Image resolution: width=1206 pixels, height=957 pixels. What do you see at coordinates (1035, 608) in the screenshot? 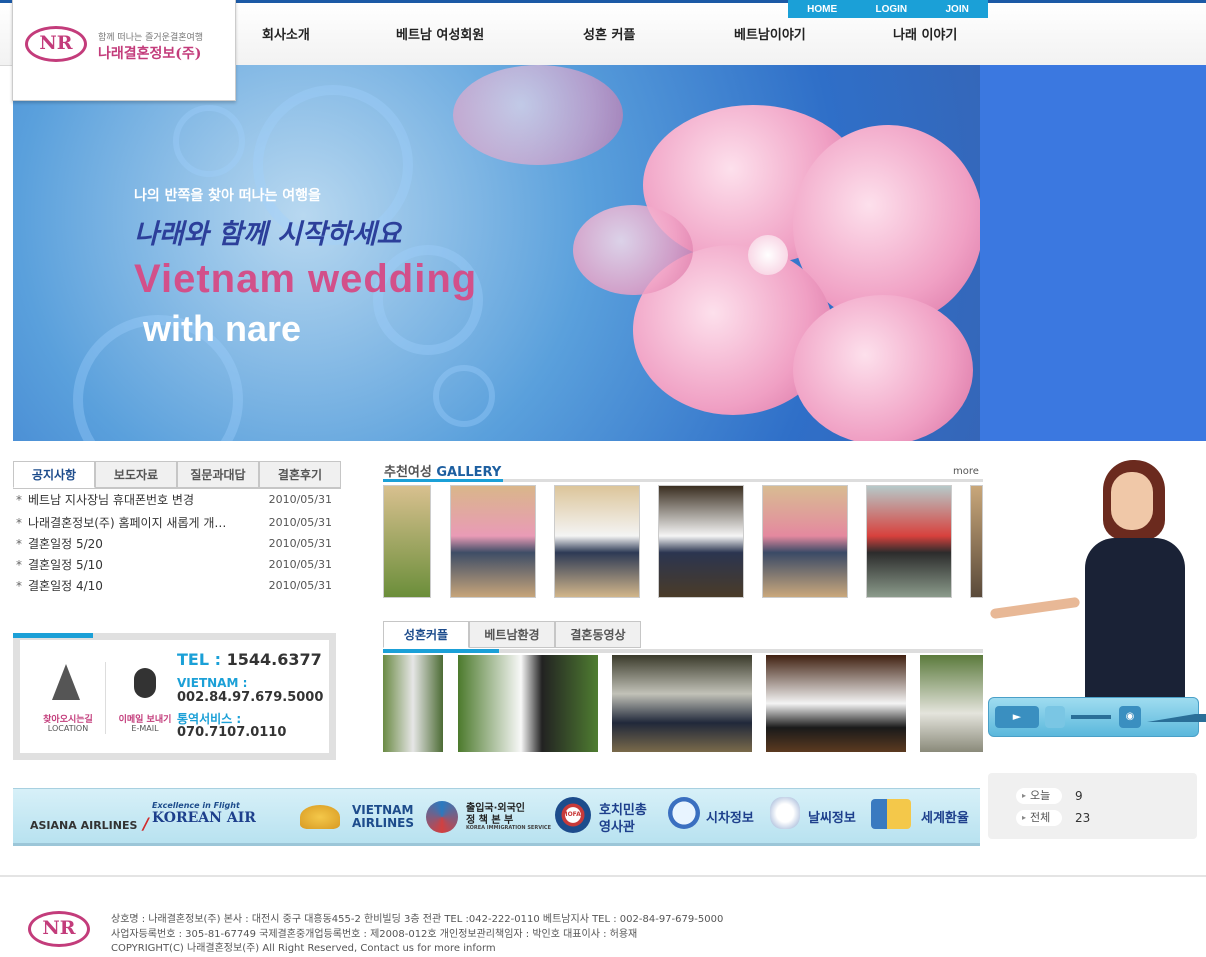
I see `model-arm` at bounding box center [1035, 608].